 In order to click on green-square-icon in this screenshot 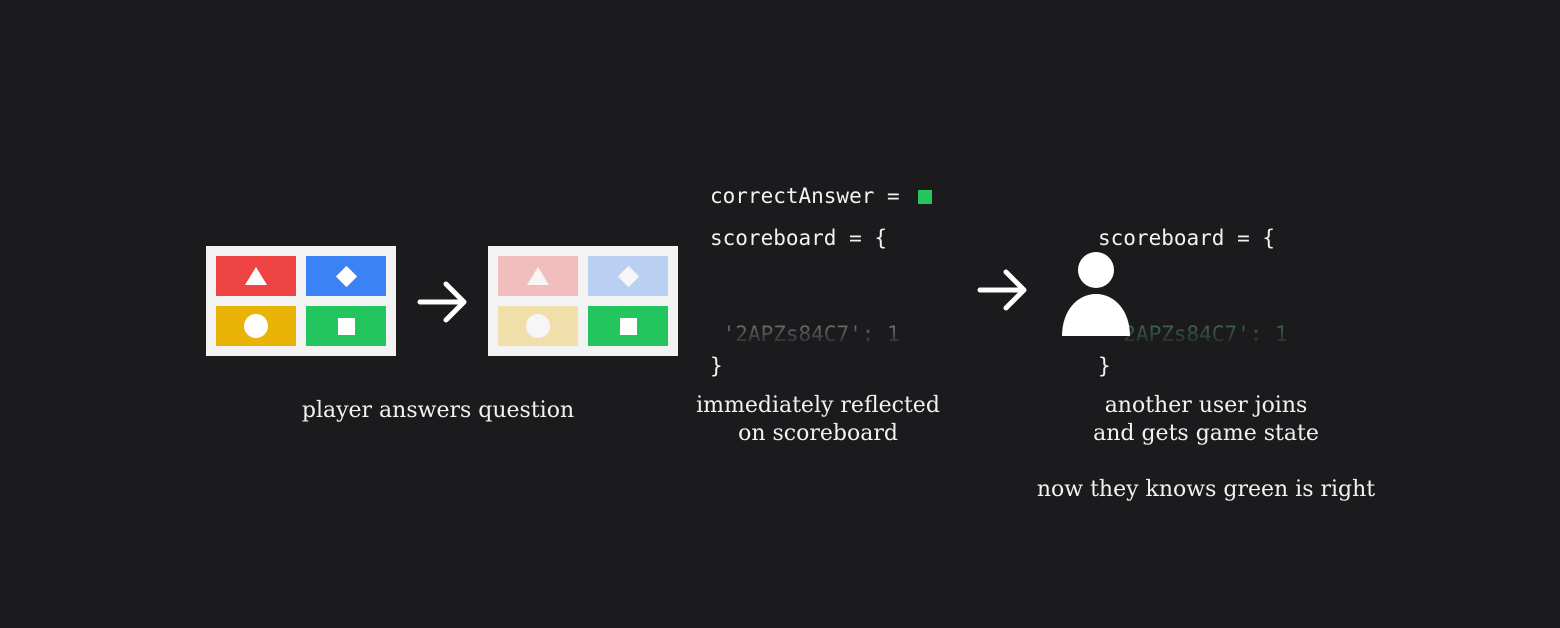, I will do `click(925, 197)`.